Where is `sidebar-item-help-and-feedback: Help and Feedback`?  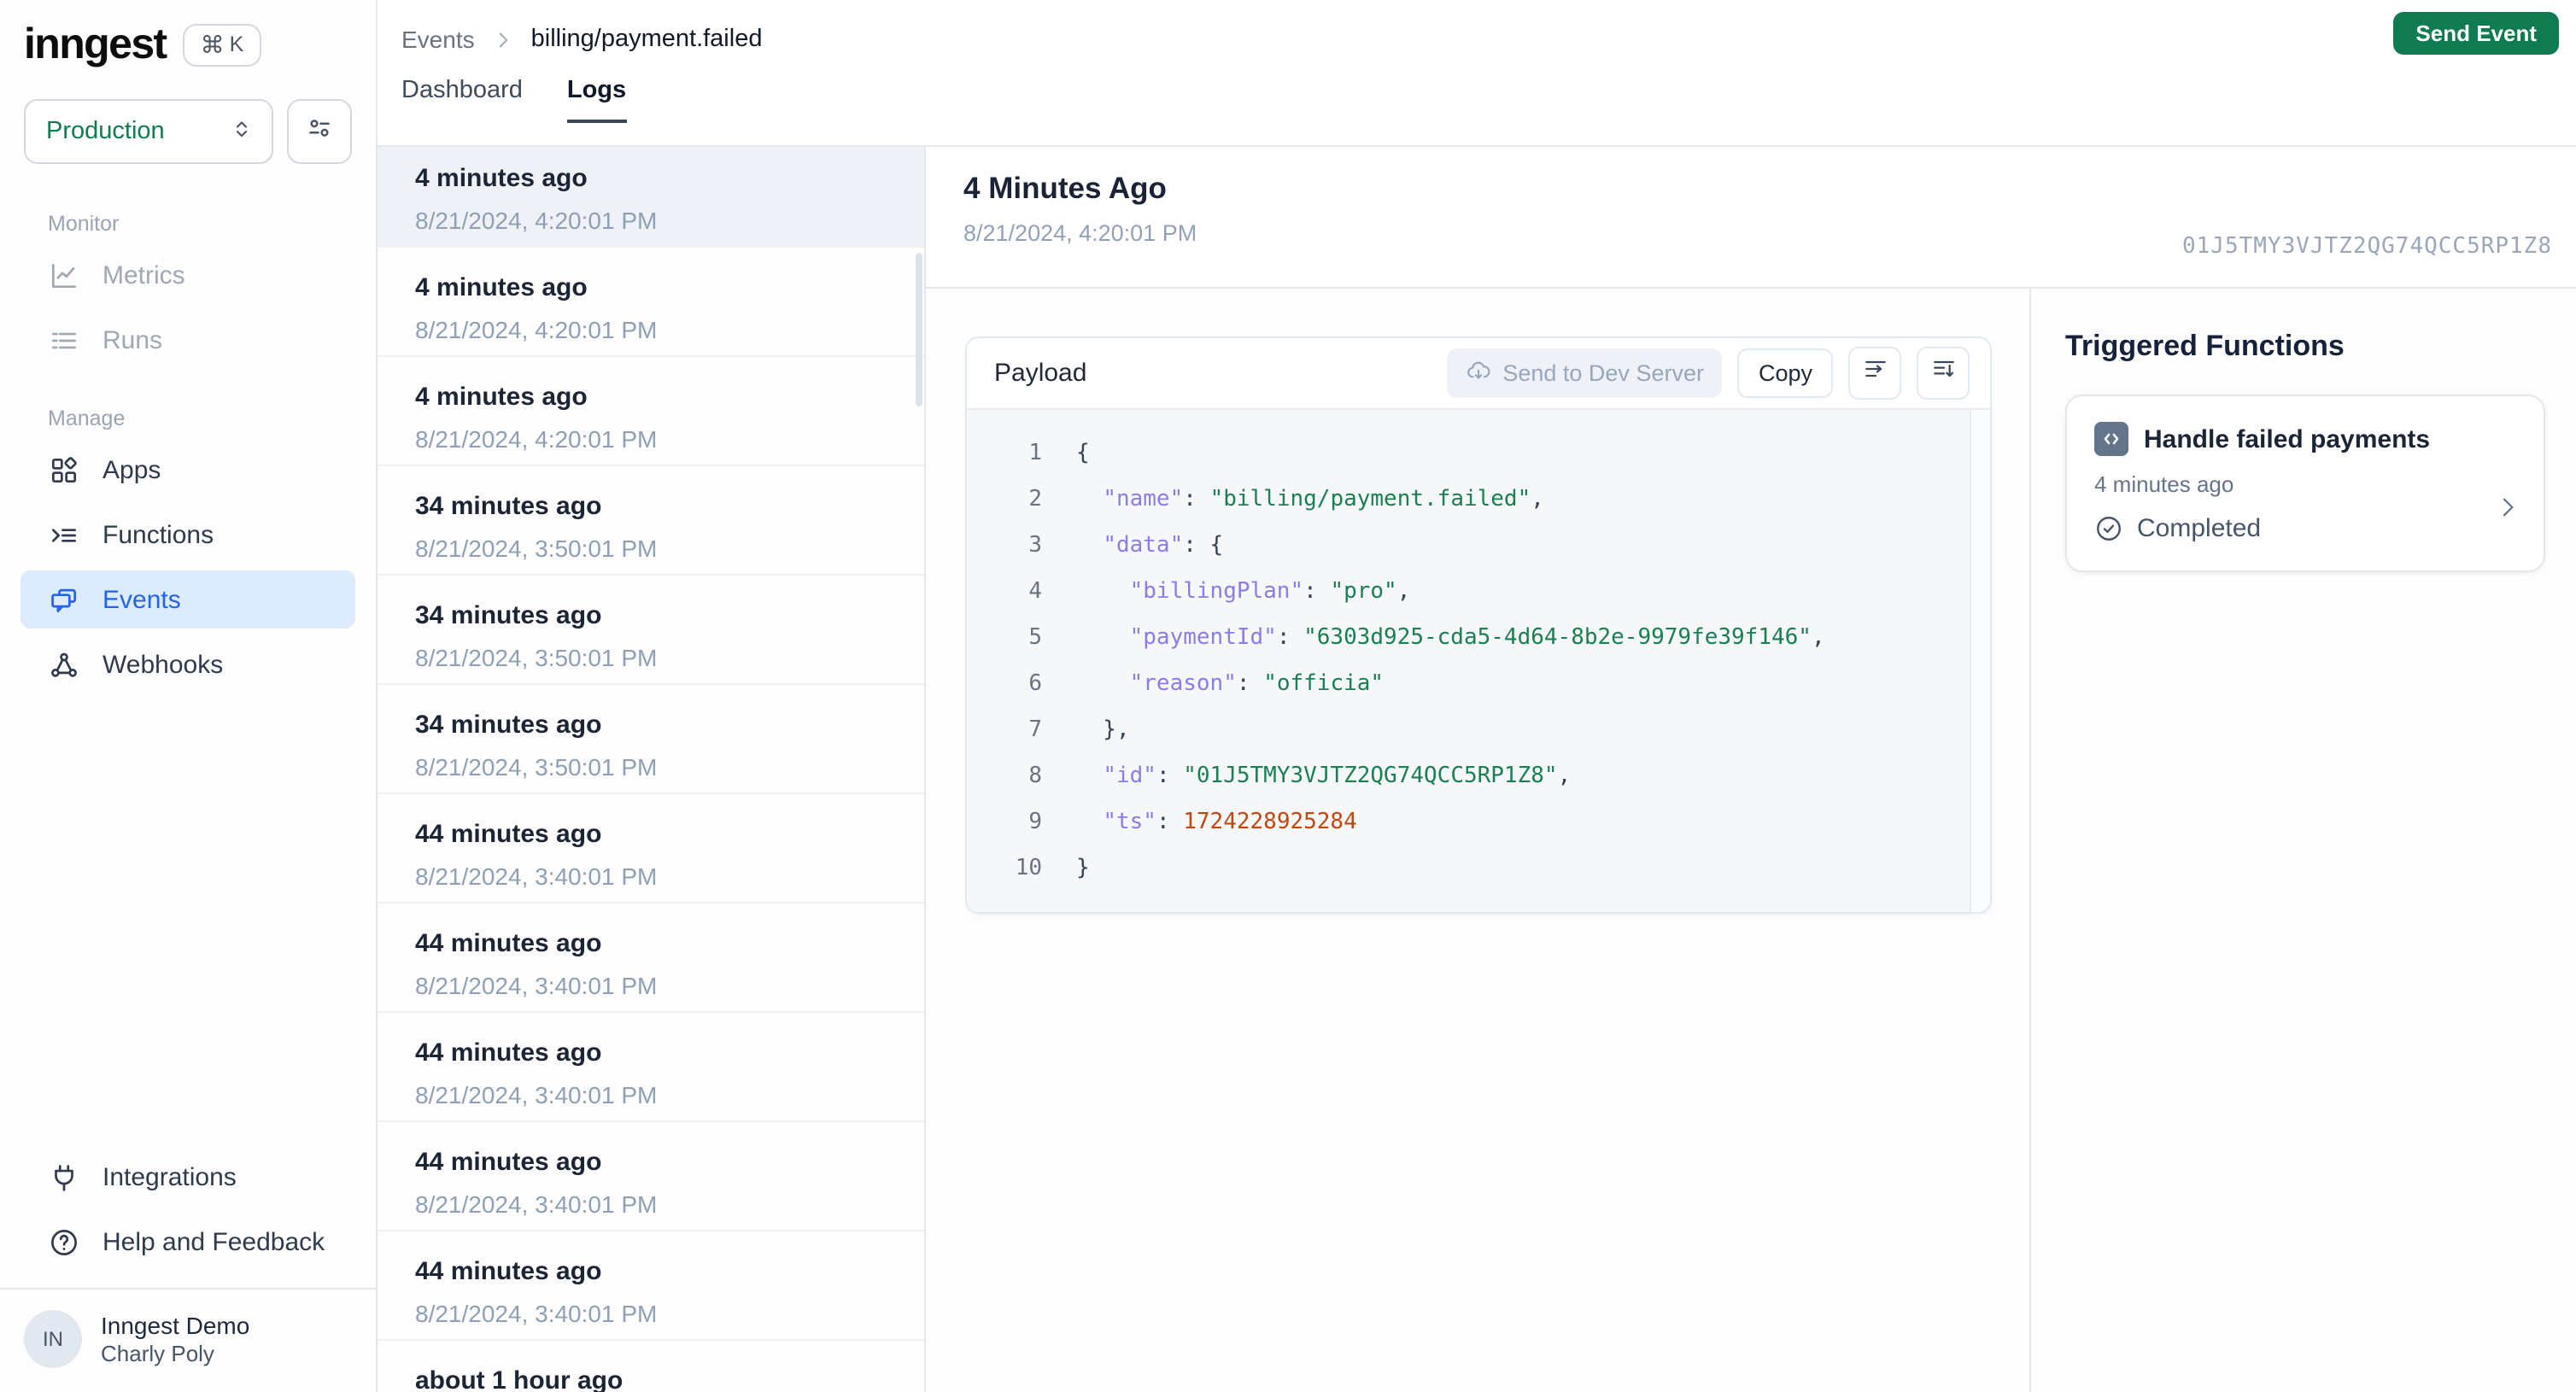 sidebar-item-help-and-feedback: Help and Feedback is located at coordinates (187, 1242).